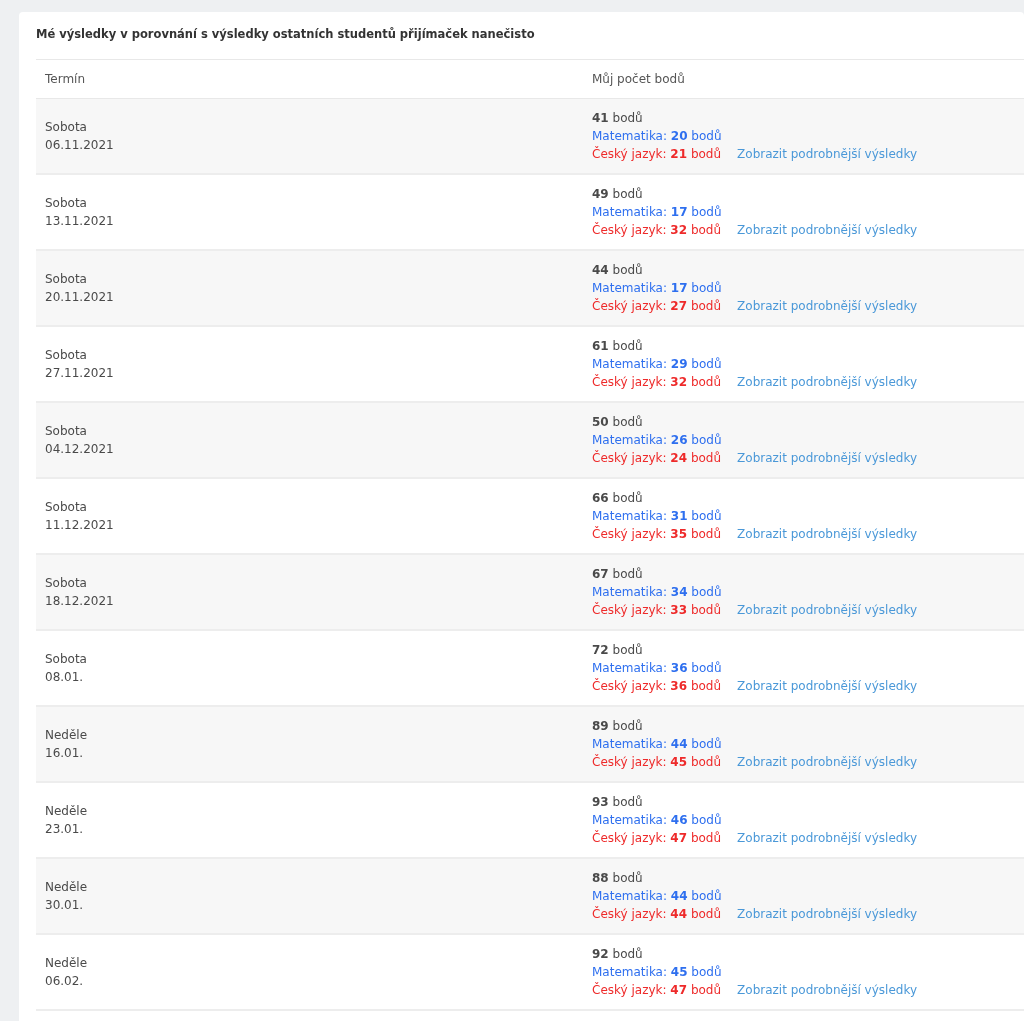  I want to click on total-points: 92 bodů, so click(618, 955).